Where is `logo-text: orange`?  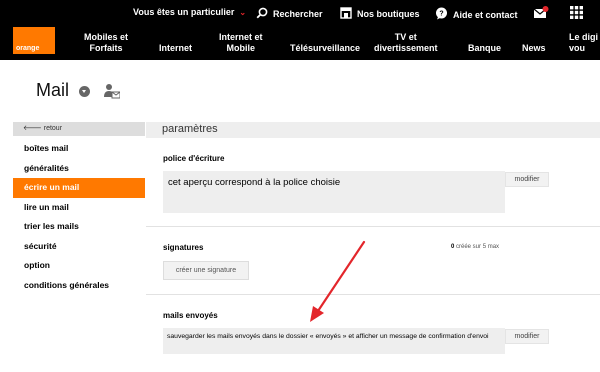
logo-text: orange is located at coordinates (28, 48).